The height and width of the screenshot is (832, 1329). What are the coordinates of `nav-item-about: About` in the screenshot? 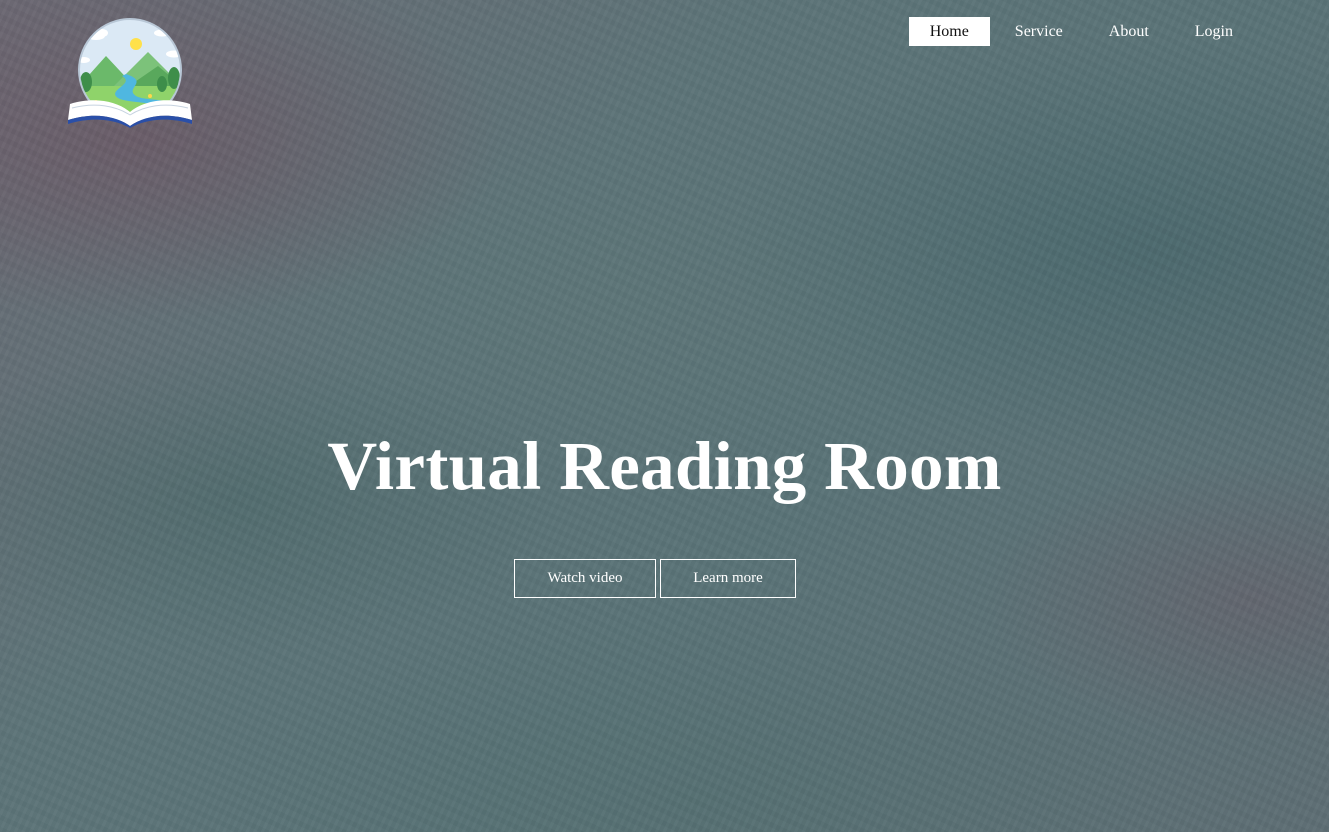 It's located at (1129, 31).